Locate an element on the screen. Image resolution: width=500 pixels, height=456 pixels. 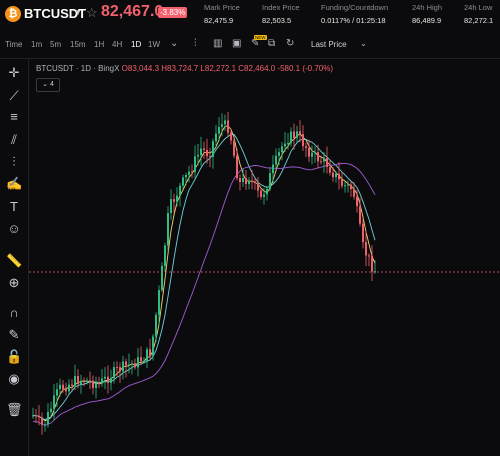
layout-icon: ▣ is located at coordinates (236, 43).